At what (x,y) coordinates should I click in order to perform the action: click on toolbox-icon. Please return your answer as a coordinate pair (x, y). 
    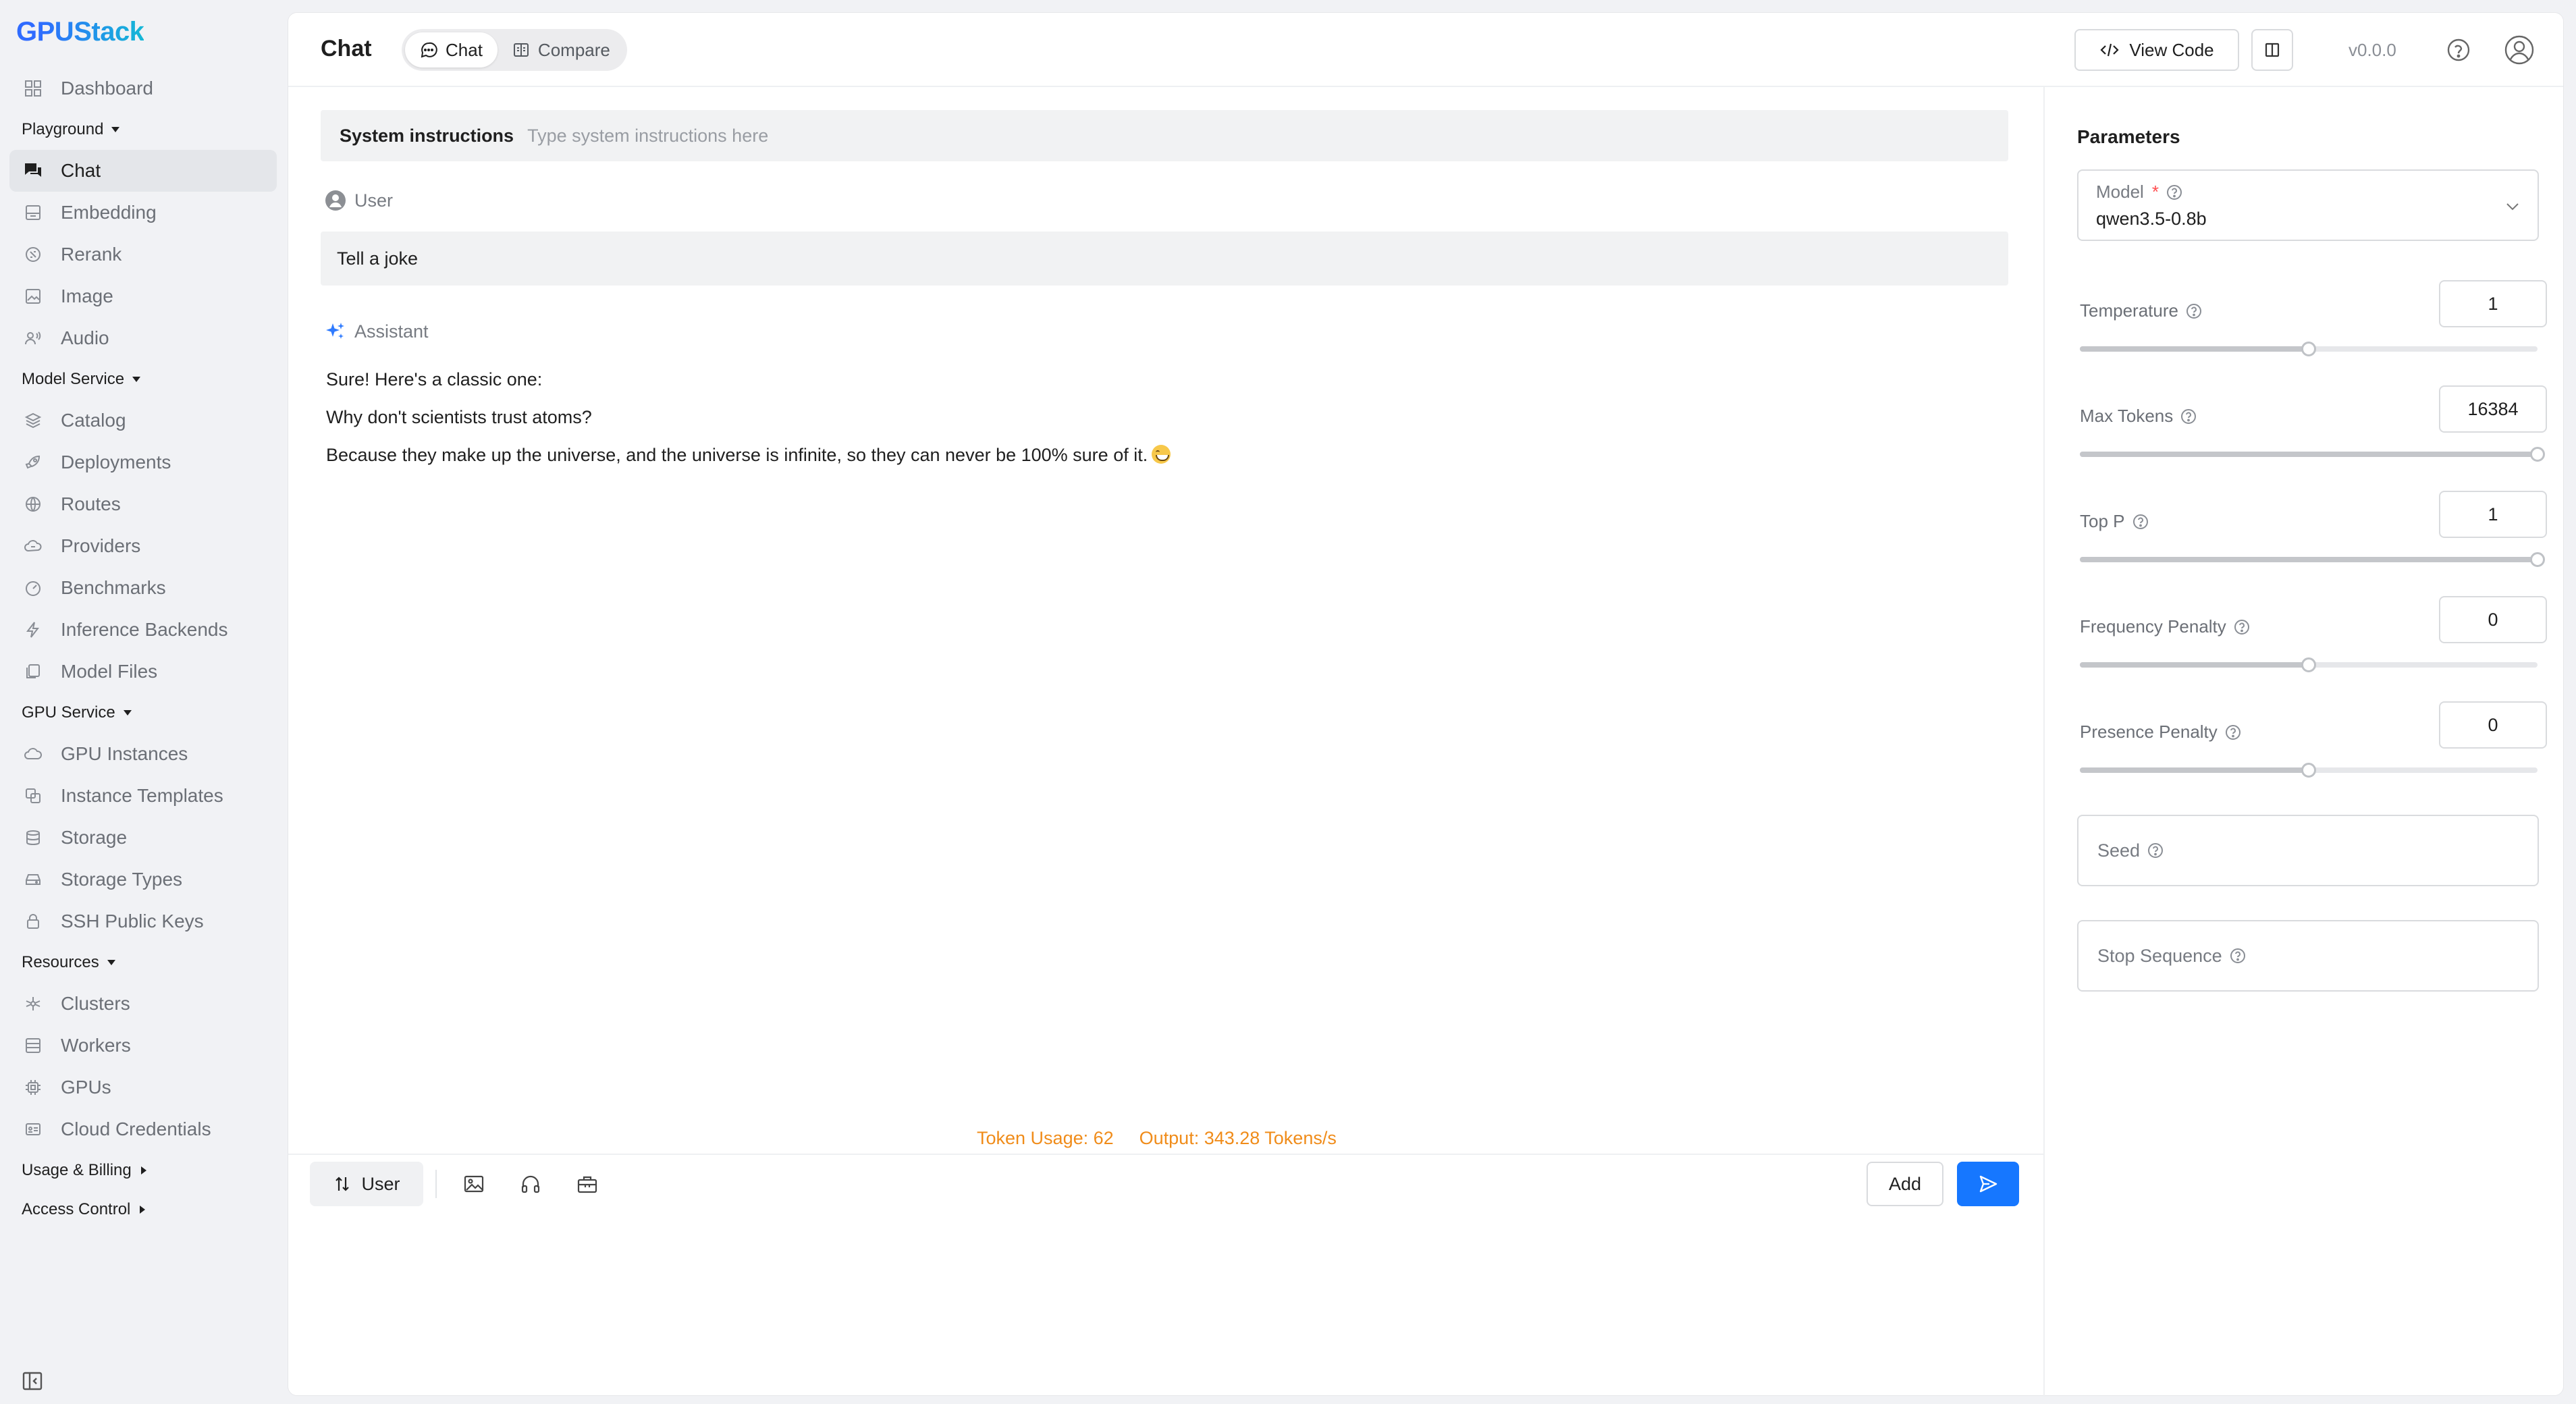
    Looking at the image, I should click on (587, 1183).